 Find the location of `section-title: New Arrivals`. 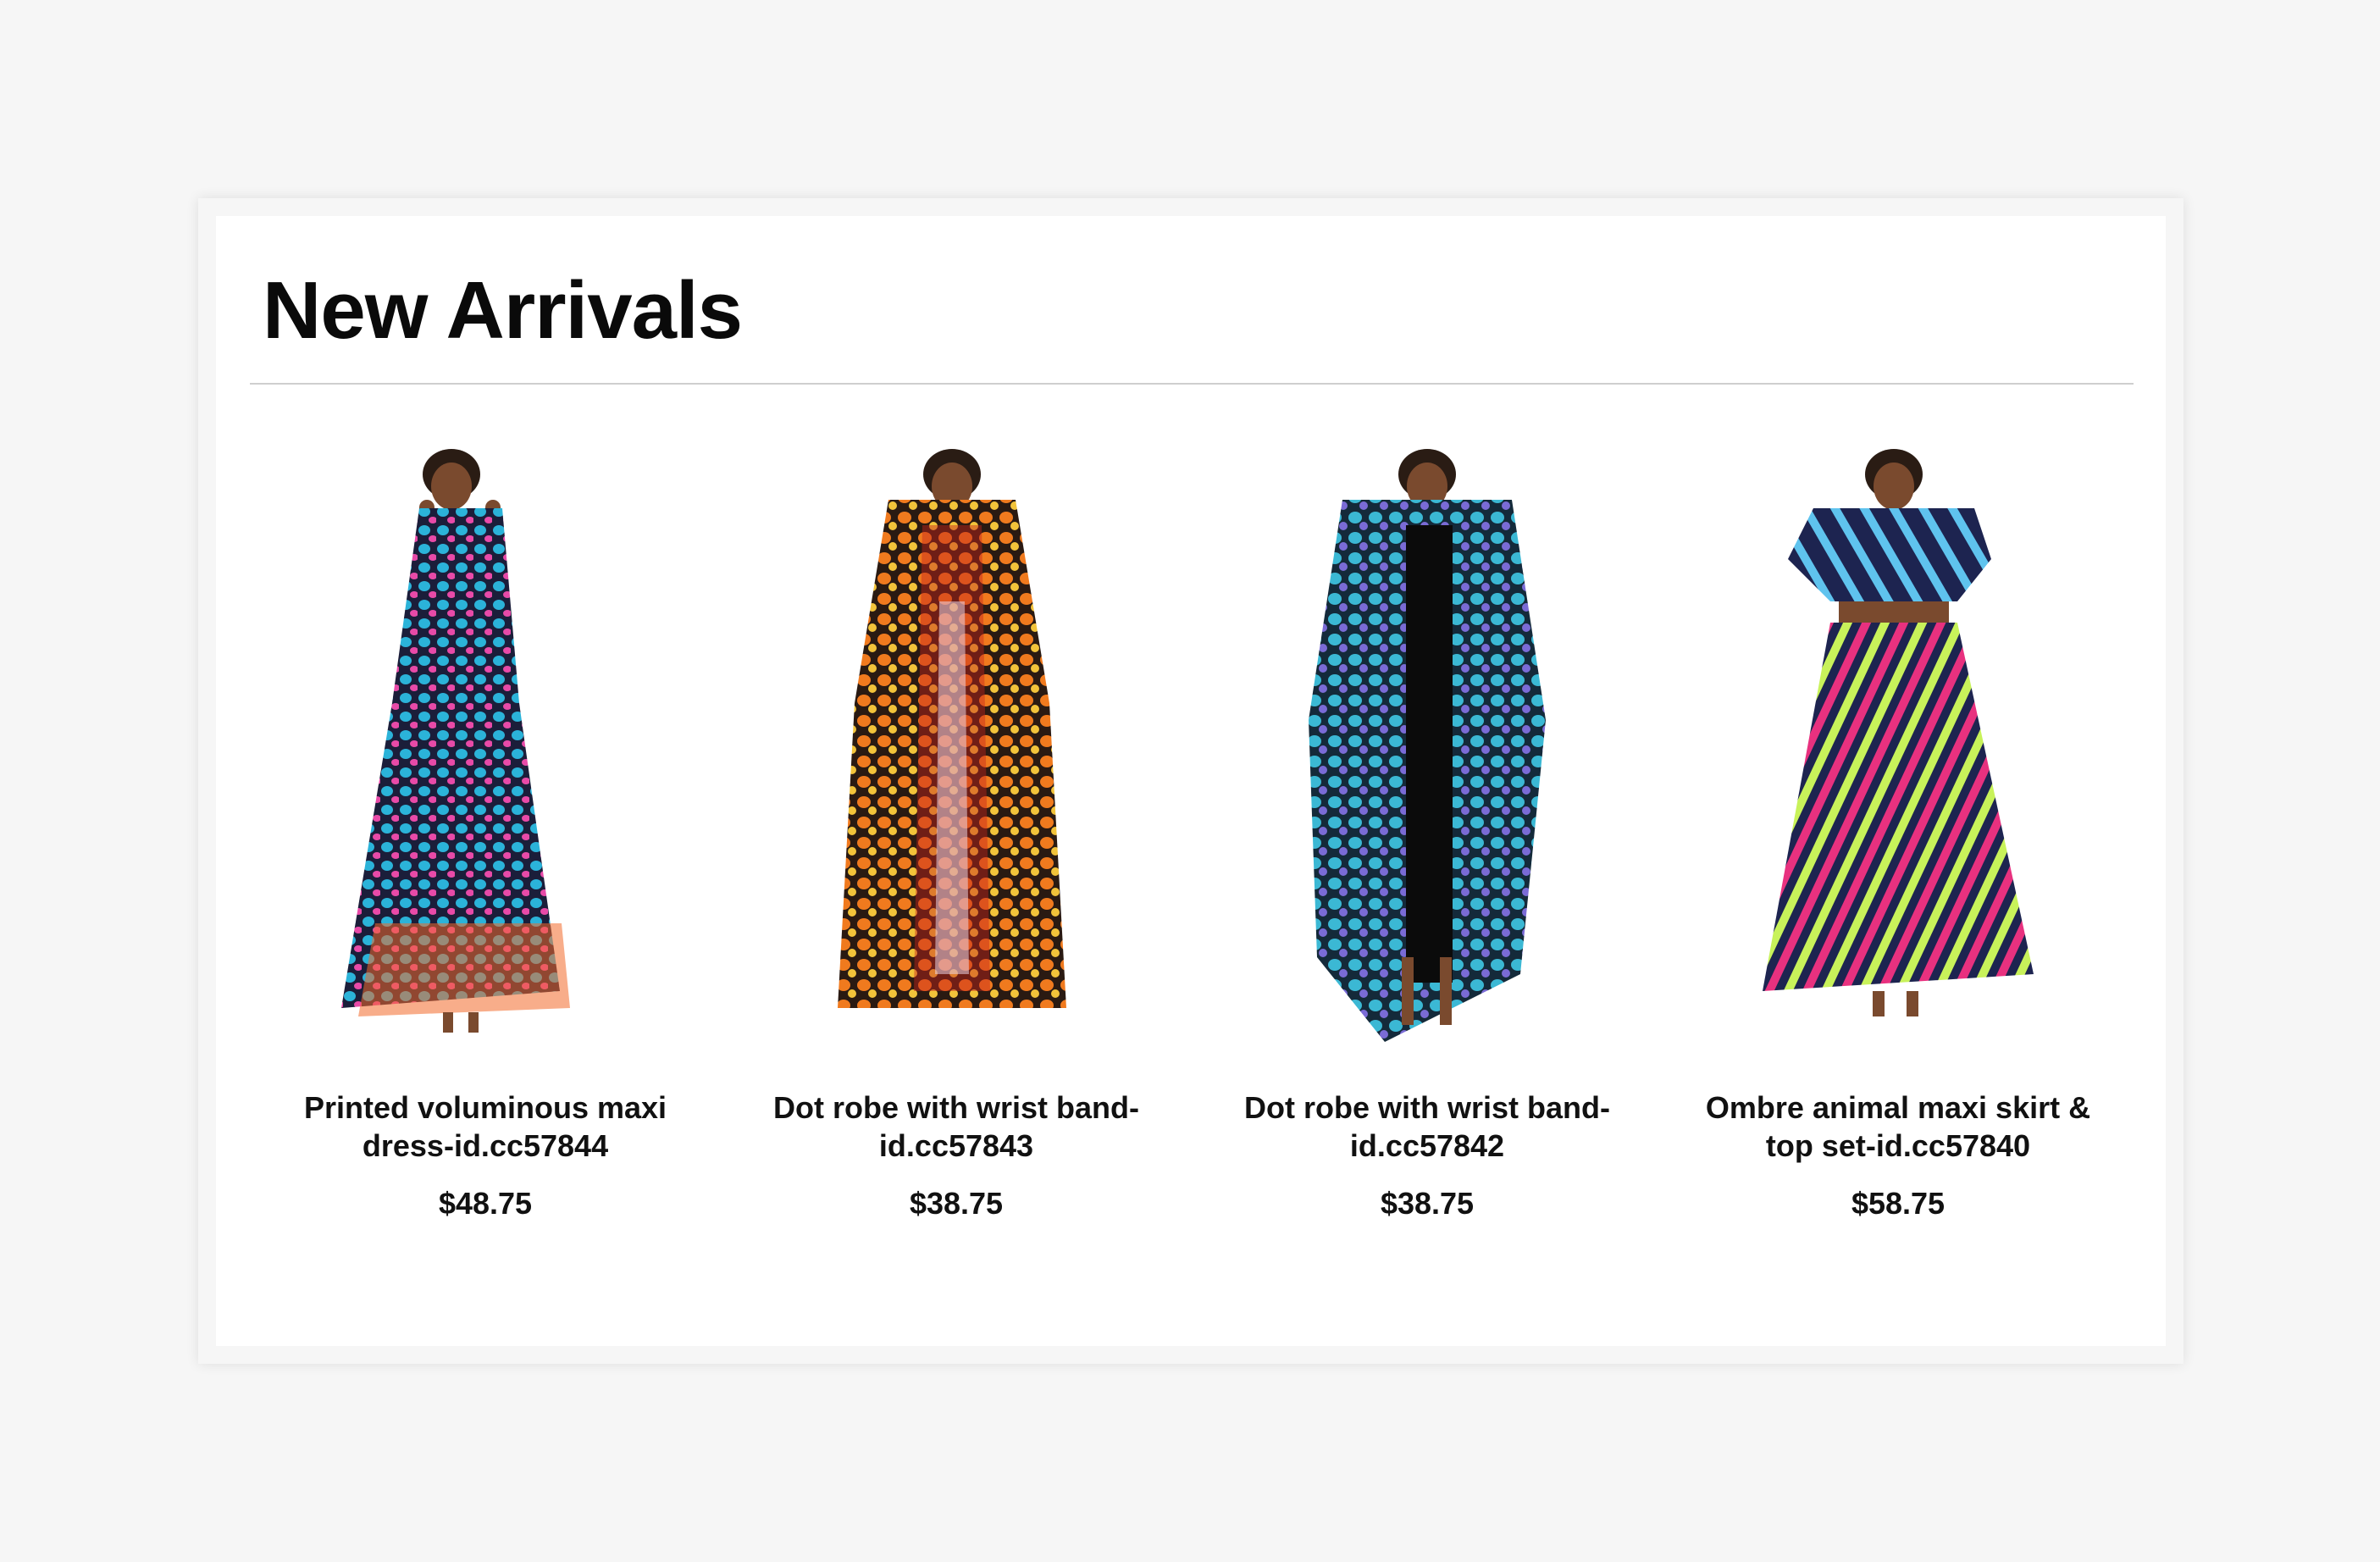

section-title: New Arrivals is located at coordinates (503, 310).